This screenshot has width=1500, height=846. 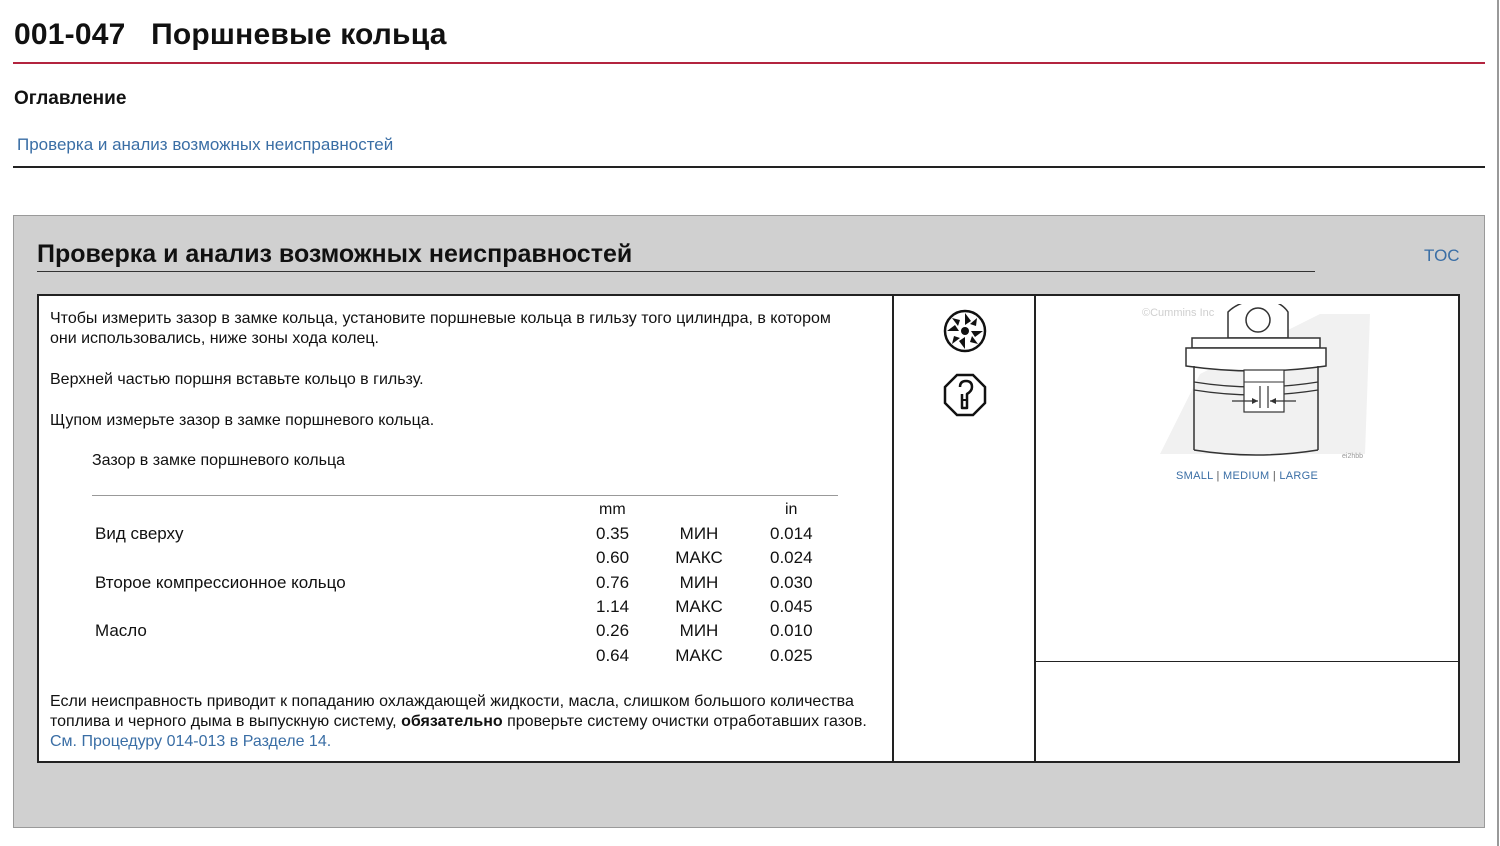 I want to click on spec-in-value: 0.014, so click(x=791, y=533).